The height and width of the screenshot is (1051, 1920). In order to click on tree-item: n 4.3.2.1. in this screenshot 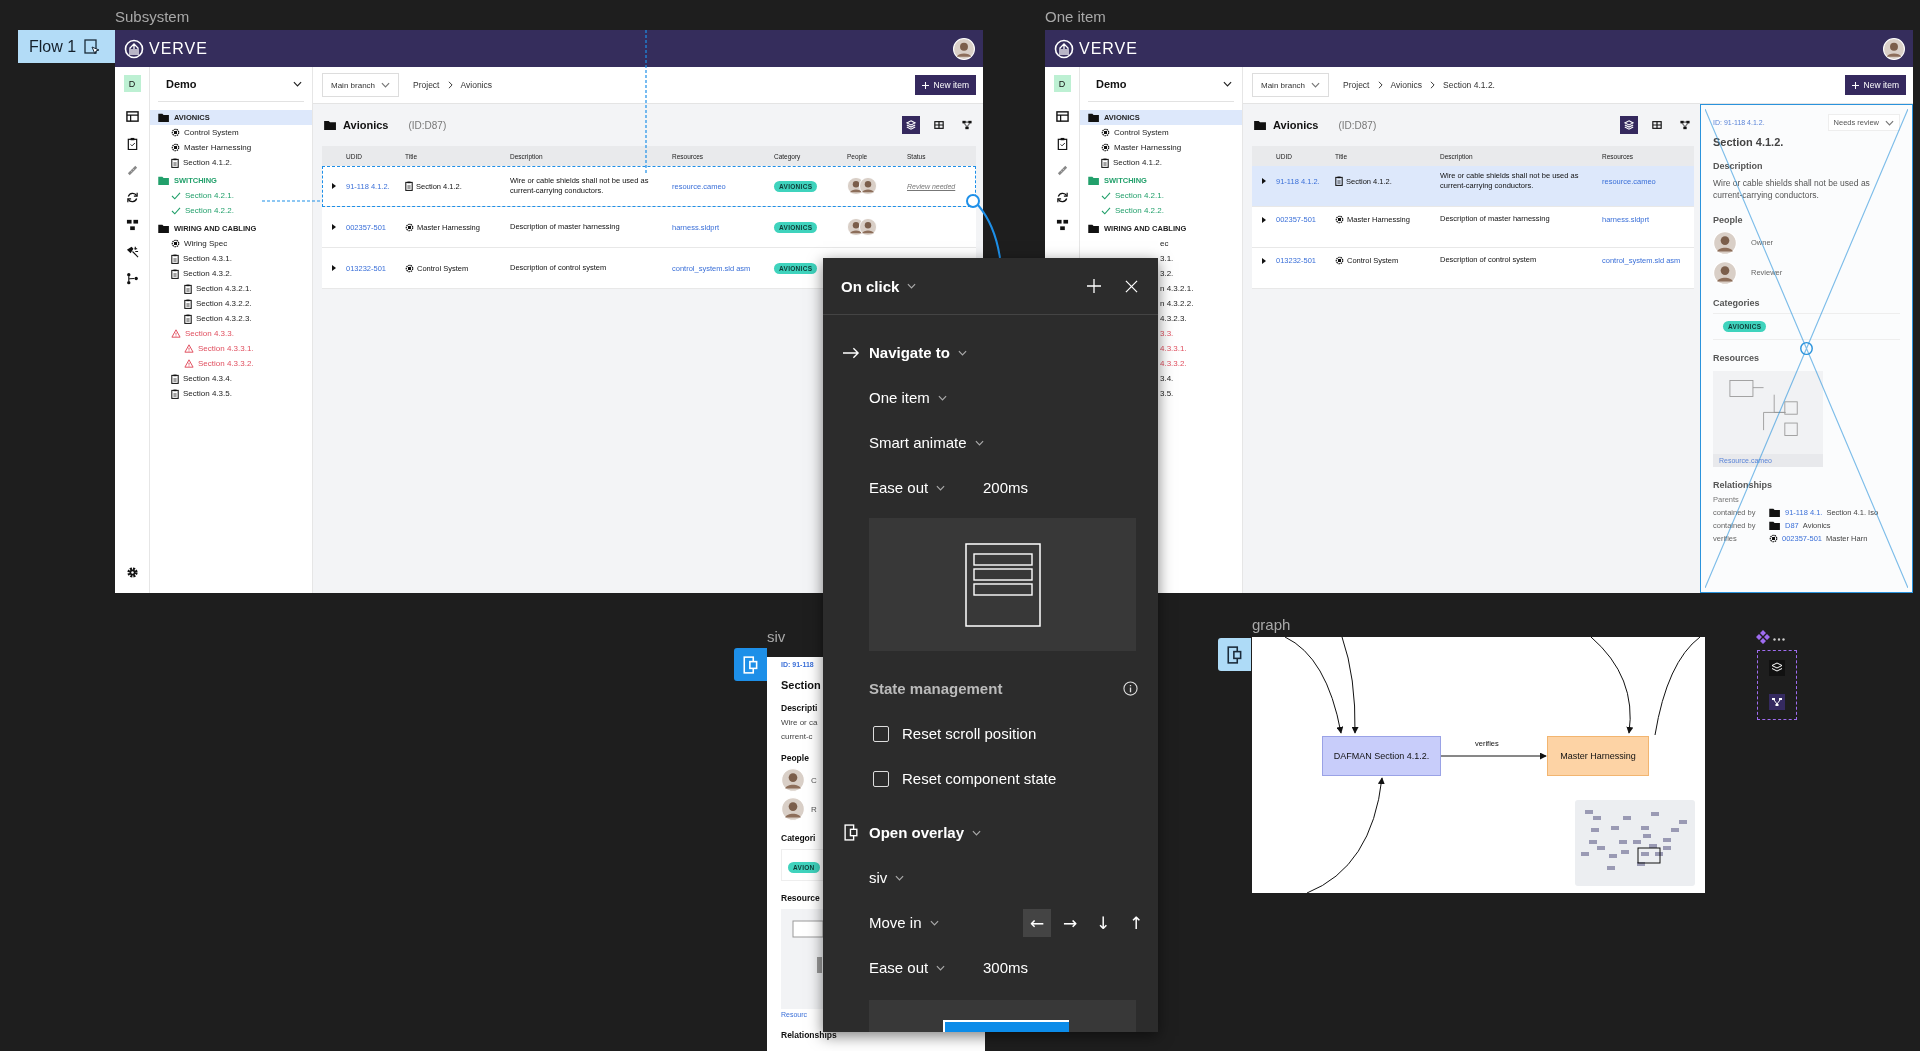, I will do `click(1177, 288)`.